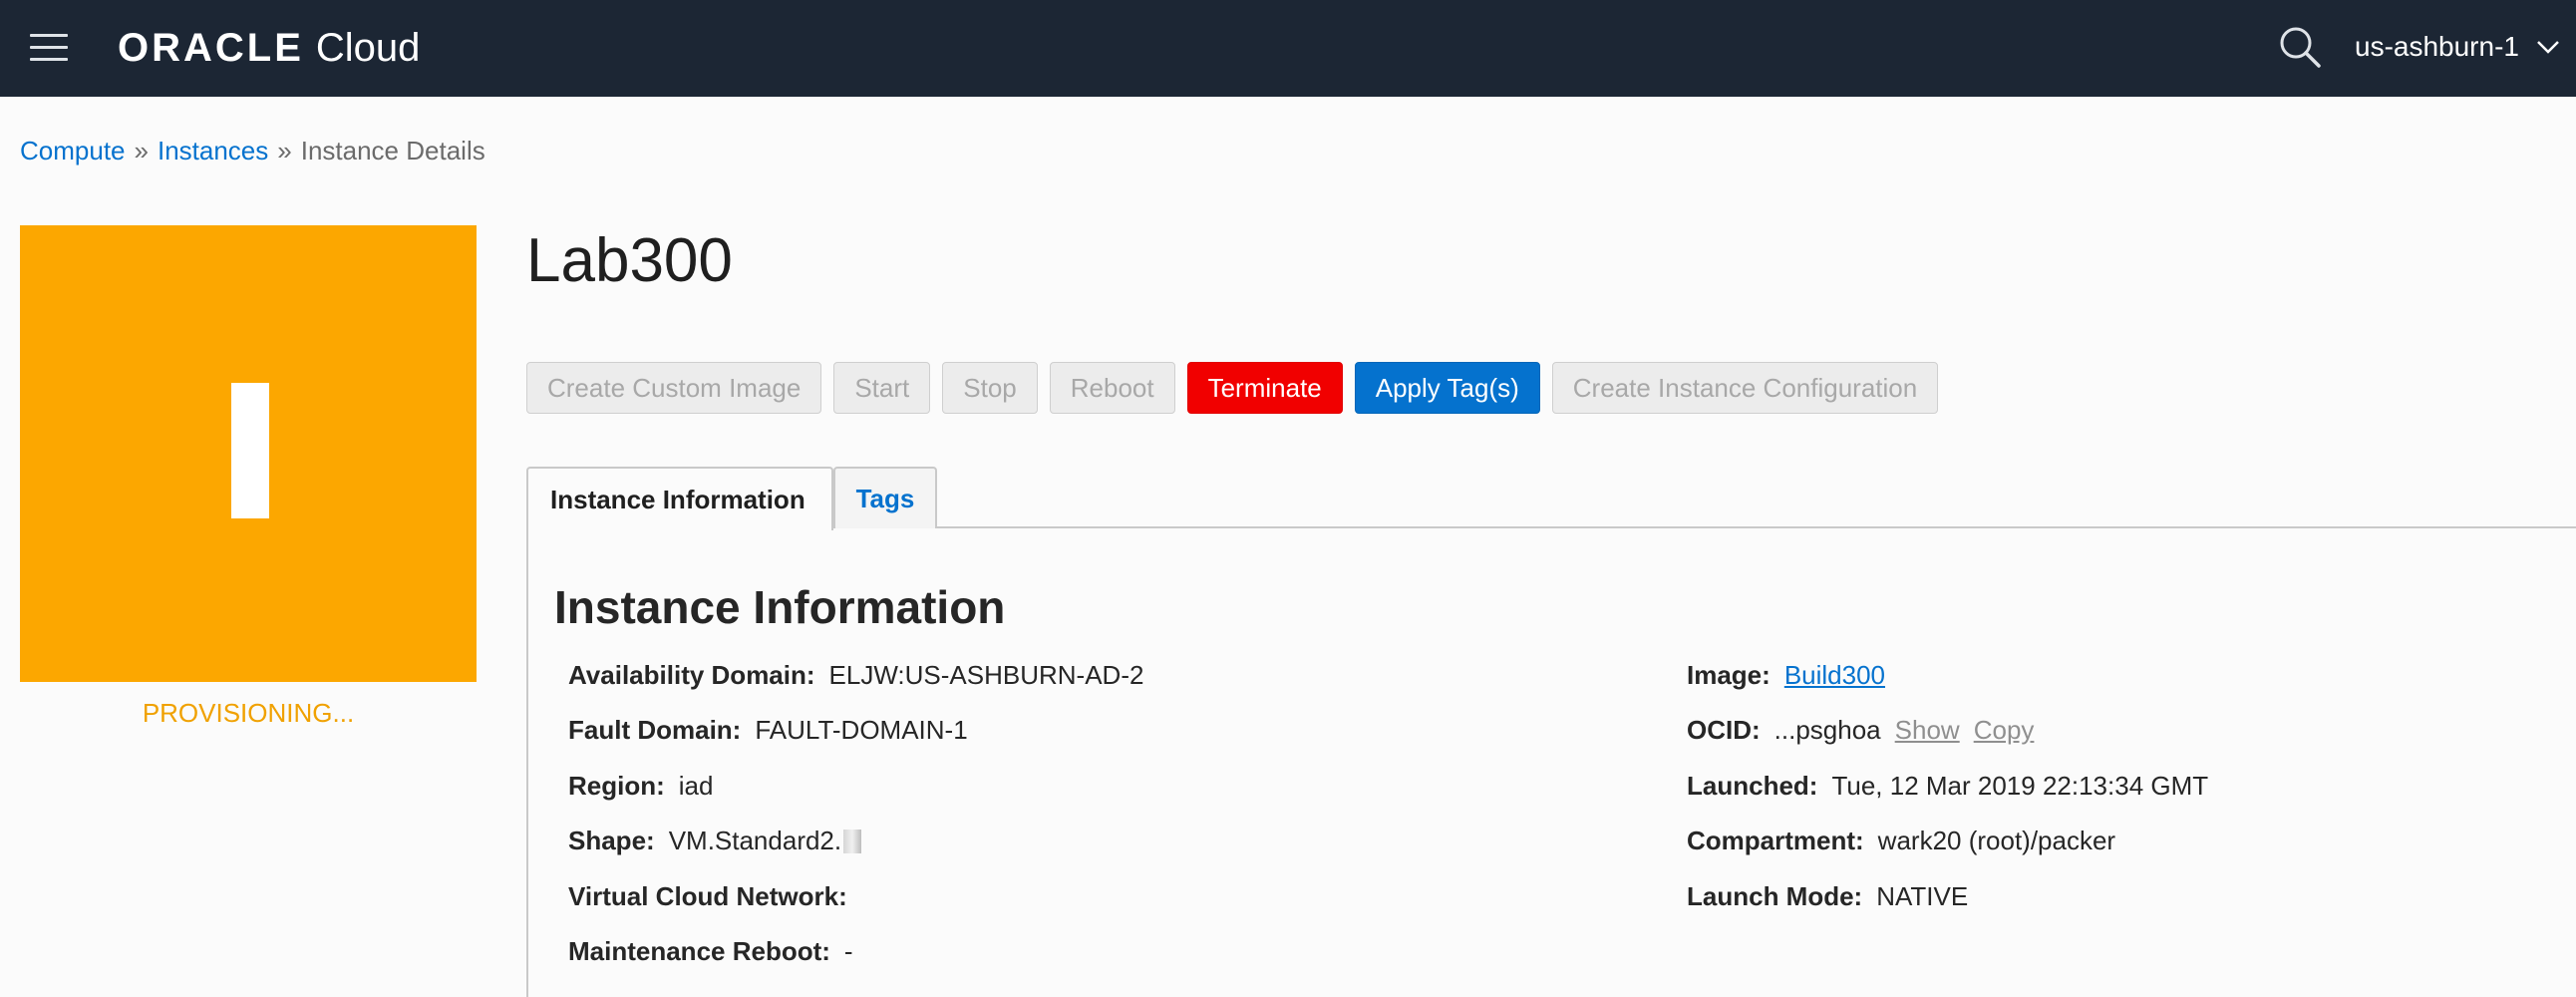 Image resolution: width=2576 pixels, height=997 pixels. I want to click on field-value: Tue, 12 Mar 2019 22:13:34 GMT, so click(2020, 786).